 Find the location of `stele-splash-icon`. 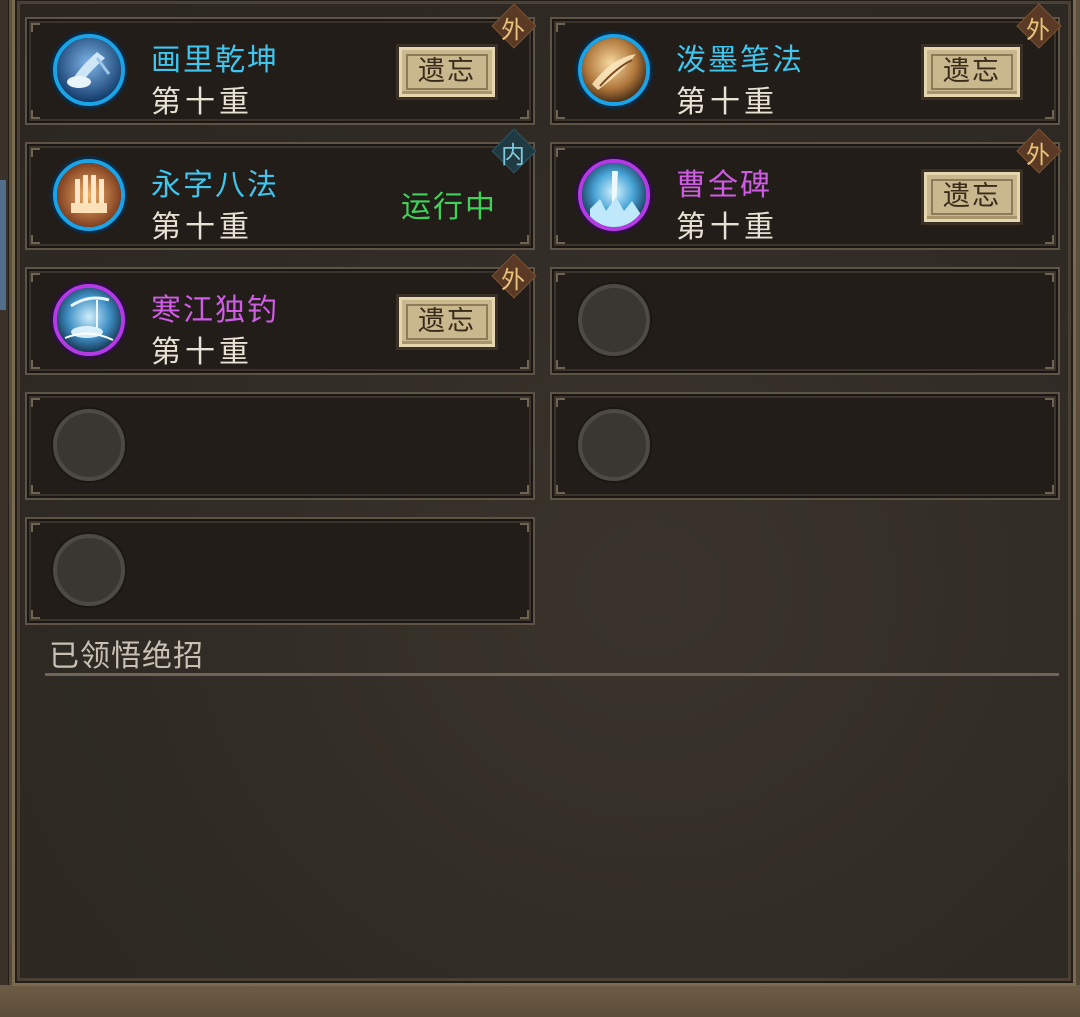

stele-splash-icon is located at coordinates (614, 195).